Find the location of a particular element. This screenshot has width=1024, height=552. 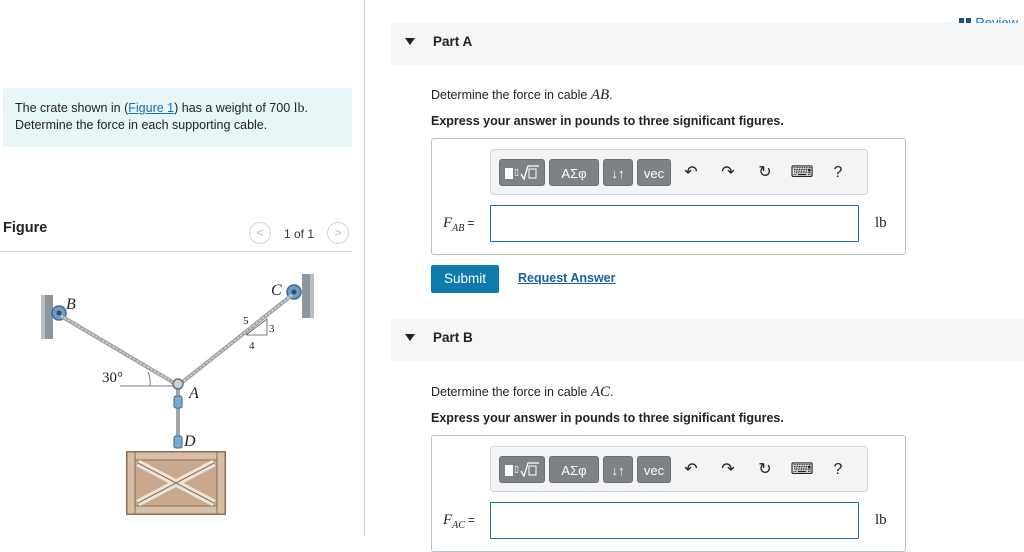

part-b-unit: lb is located at coordinates (881, 520).